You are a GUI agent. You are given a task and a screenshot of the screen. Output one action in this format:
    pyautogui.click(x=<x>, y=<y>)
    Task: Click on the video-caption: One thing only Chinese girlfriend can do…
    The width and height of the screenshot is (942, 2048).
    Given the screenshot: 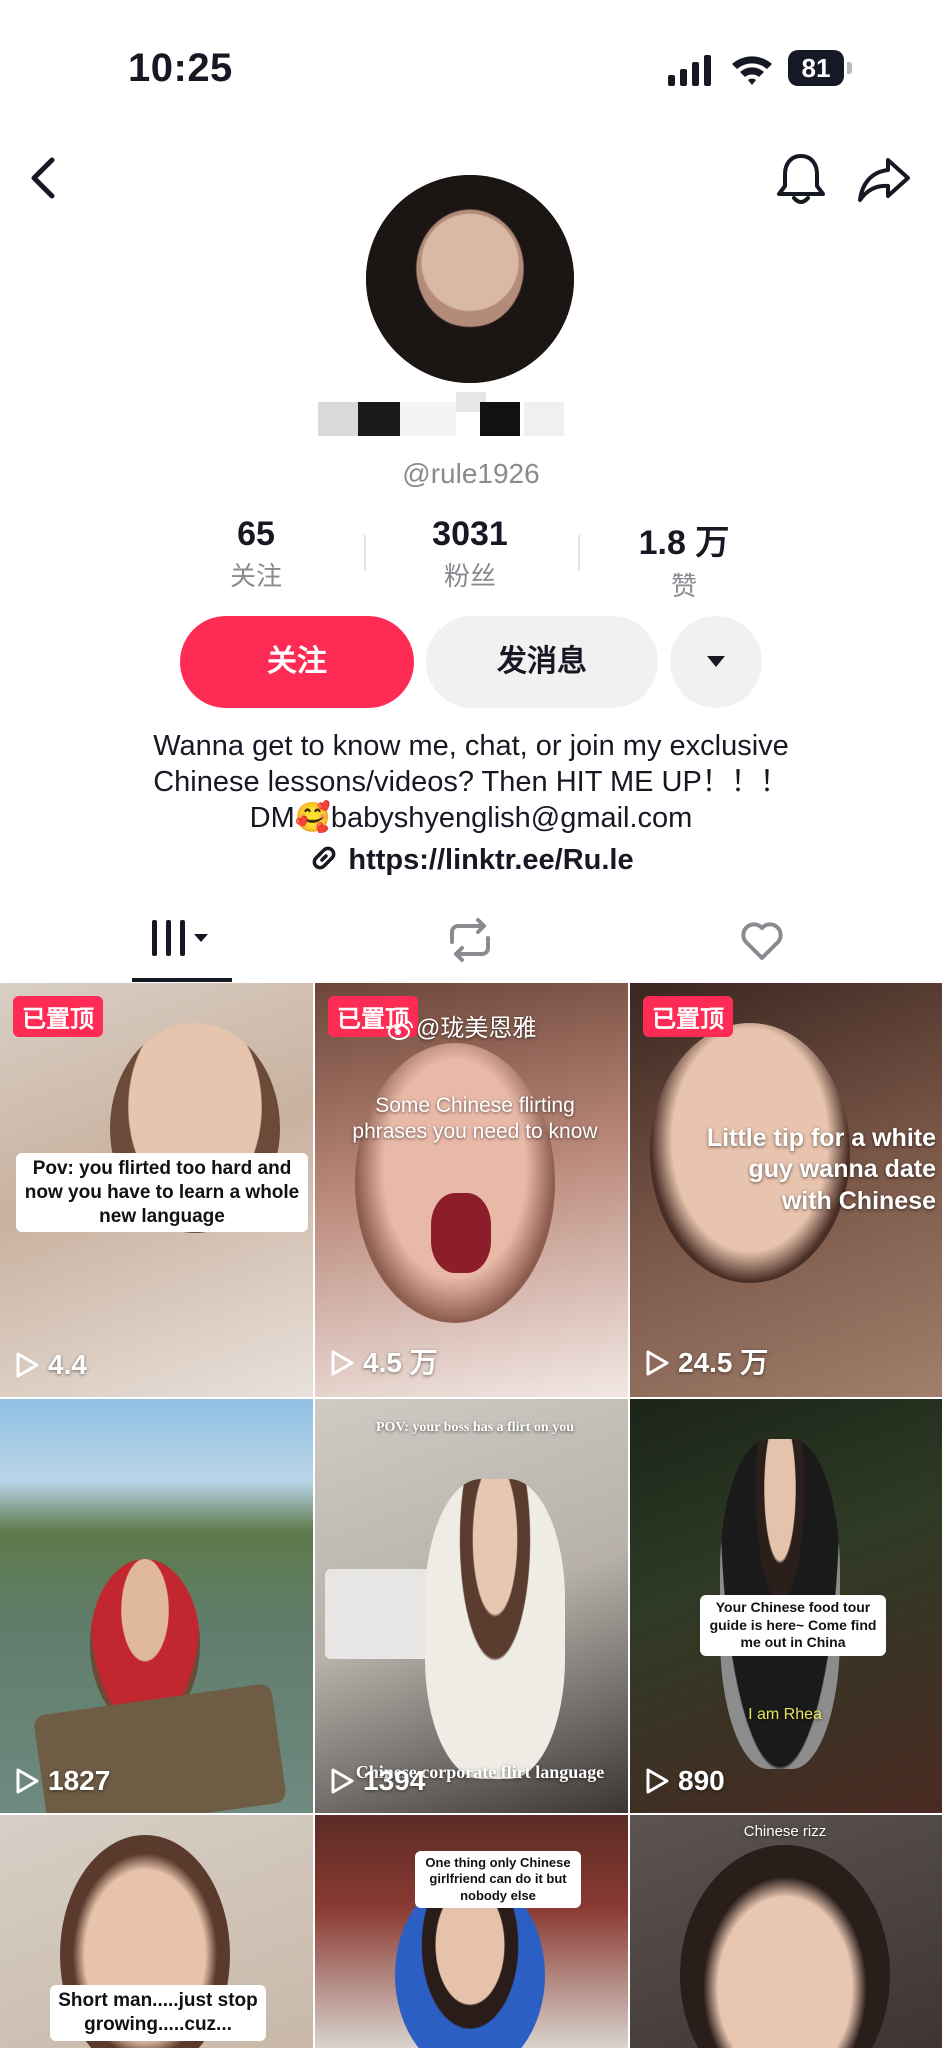 What is the action you would take?
    pyautogui.click(x=498, y=1879)
    